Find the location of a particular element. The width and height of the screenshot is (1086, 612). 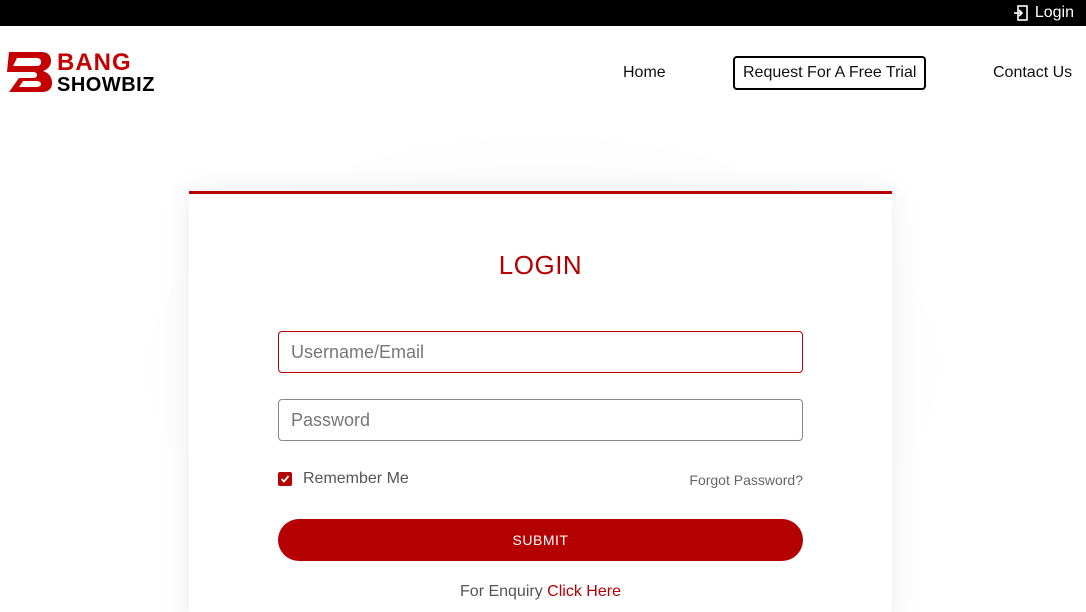

top-bar: Login is located at coordinates (543, 13).